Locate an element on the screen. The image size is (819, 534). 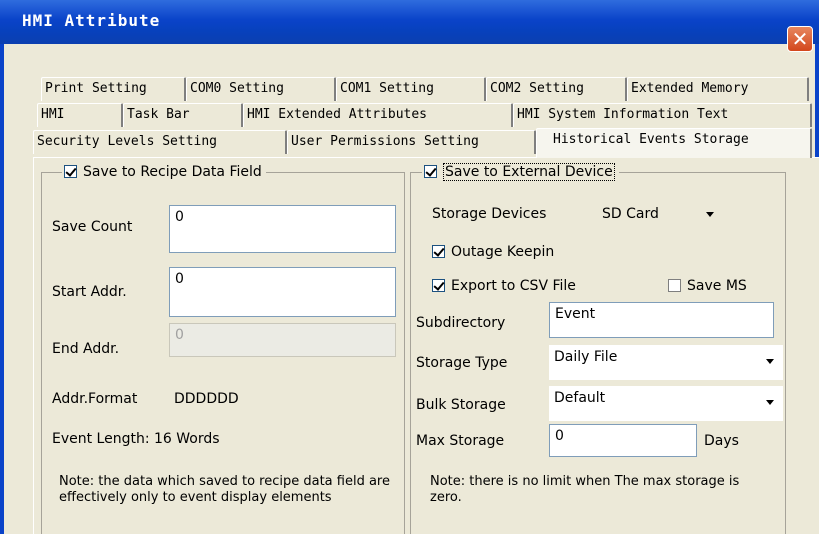
subdirectory-input: Event is located at coordinates (661, 320).